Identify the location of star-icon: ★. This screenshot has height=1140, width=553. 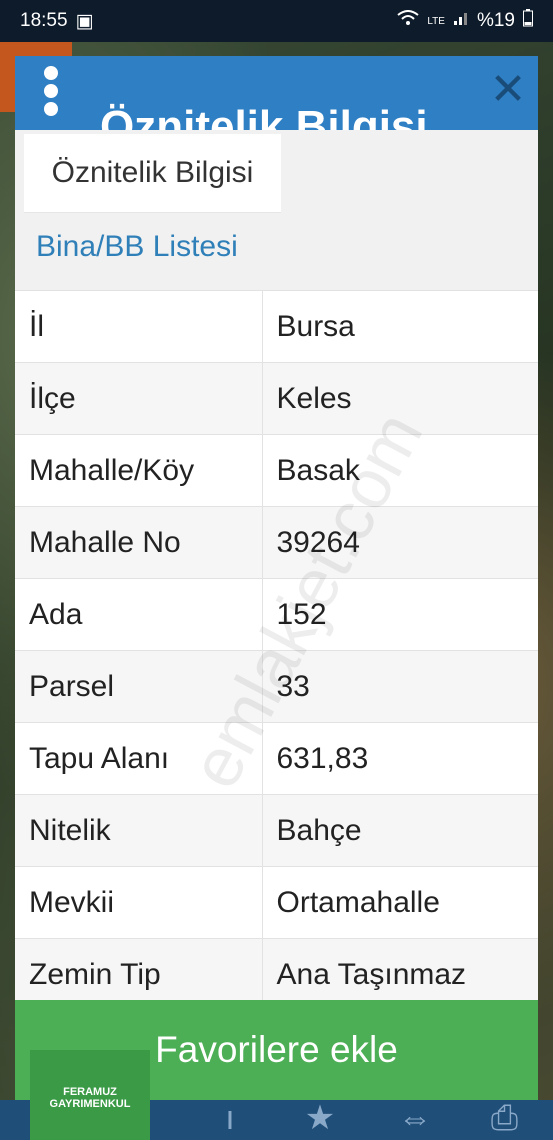
(320, 1118).